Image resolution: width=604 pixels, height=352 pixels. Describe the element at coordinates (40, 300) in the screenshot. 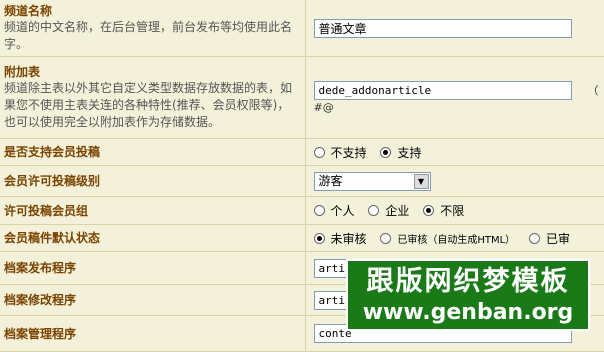

I see `field-title: 档案修改程序` at that location.